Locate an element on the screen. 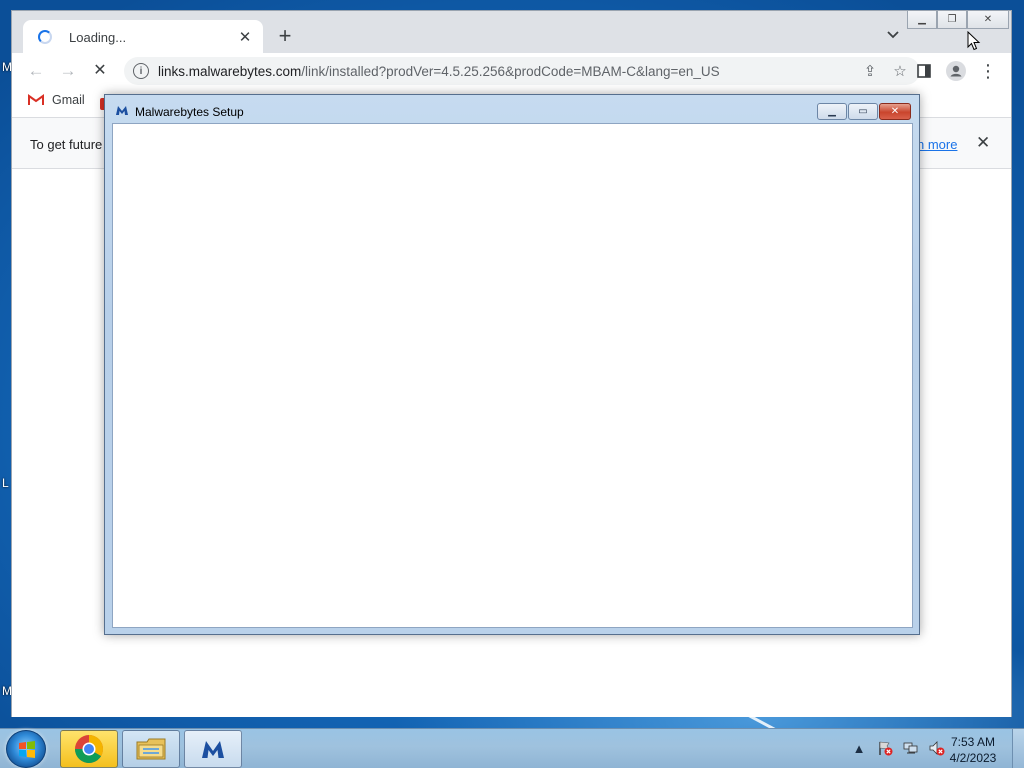 The width and height of the screenshot is (1024, 768). windows-logo-icon is located at coordinates (27, 749).